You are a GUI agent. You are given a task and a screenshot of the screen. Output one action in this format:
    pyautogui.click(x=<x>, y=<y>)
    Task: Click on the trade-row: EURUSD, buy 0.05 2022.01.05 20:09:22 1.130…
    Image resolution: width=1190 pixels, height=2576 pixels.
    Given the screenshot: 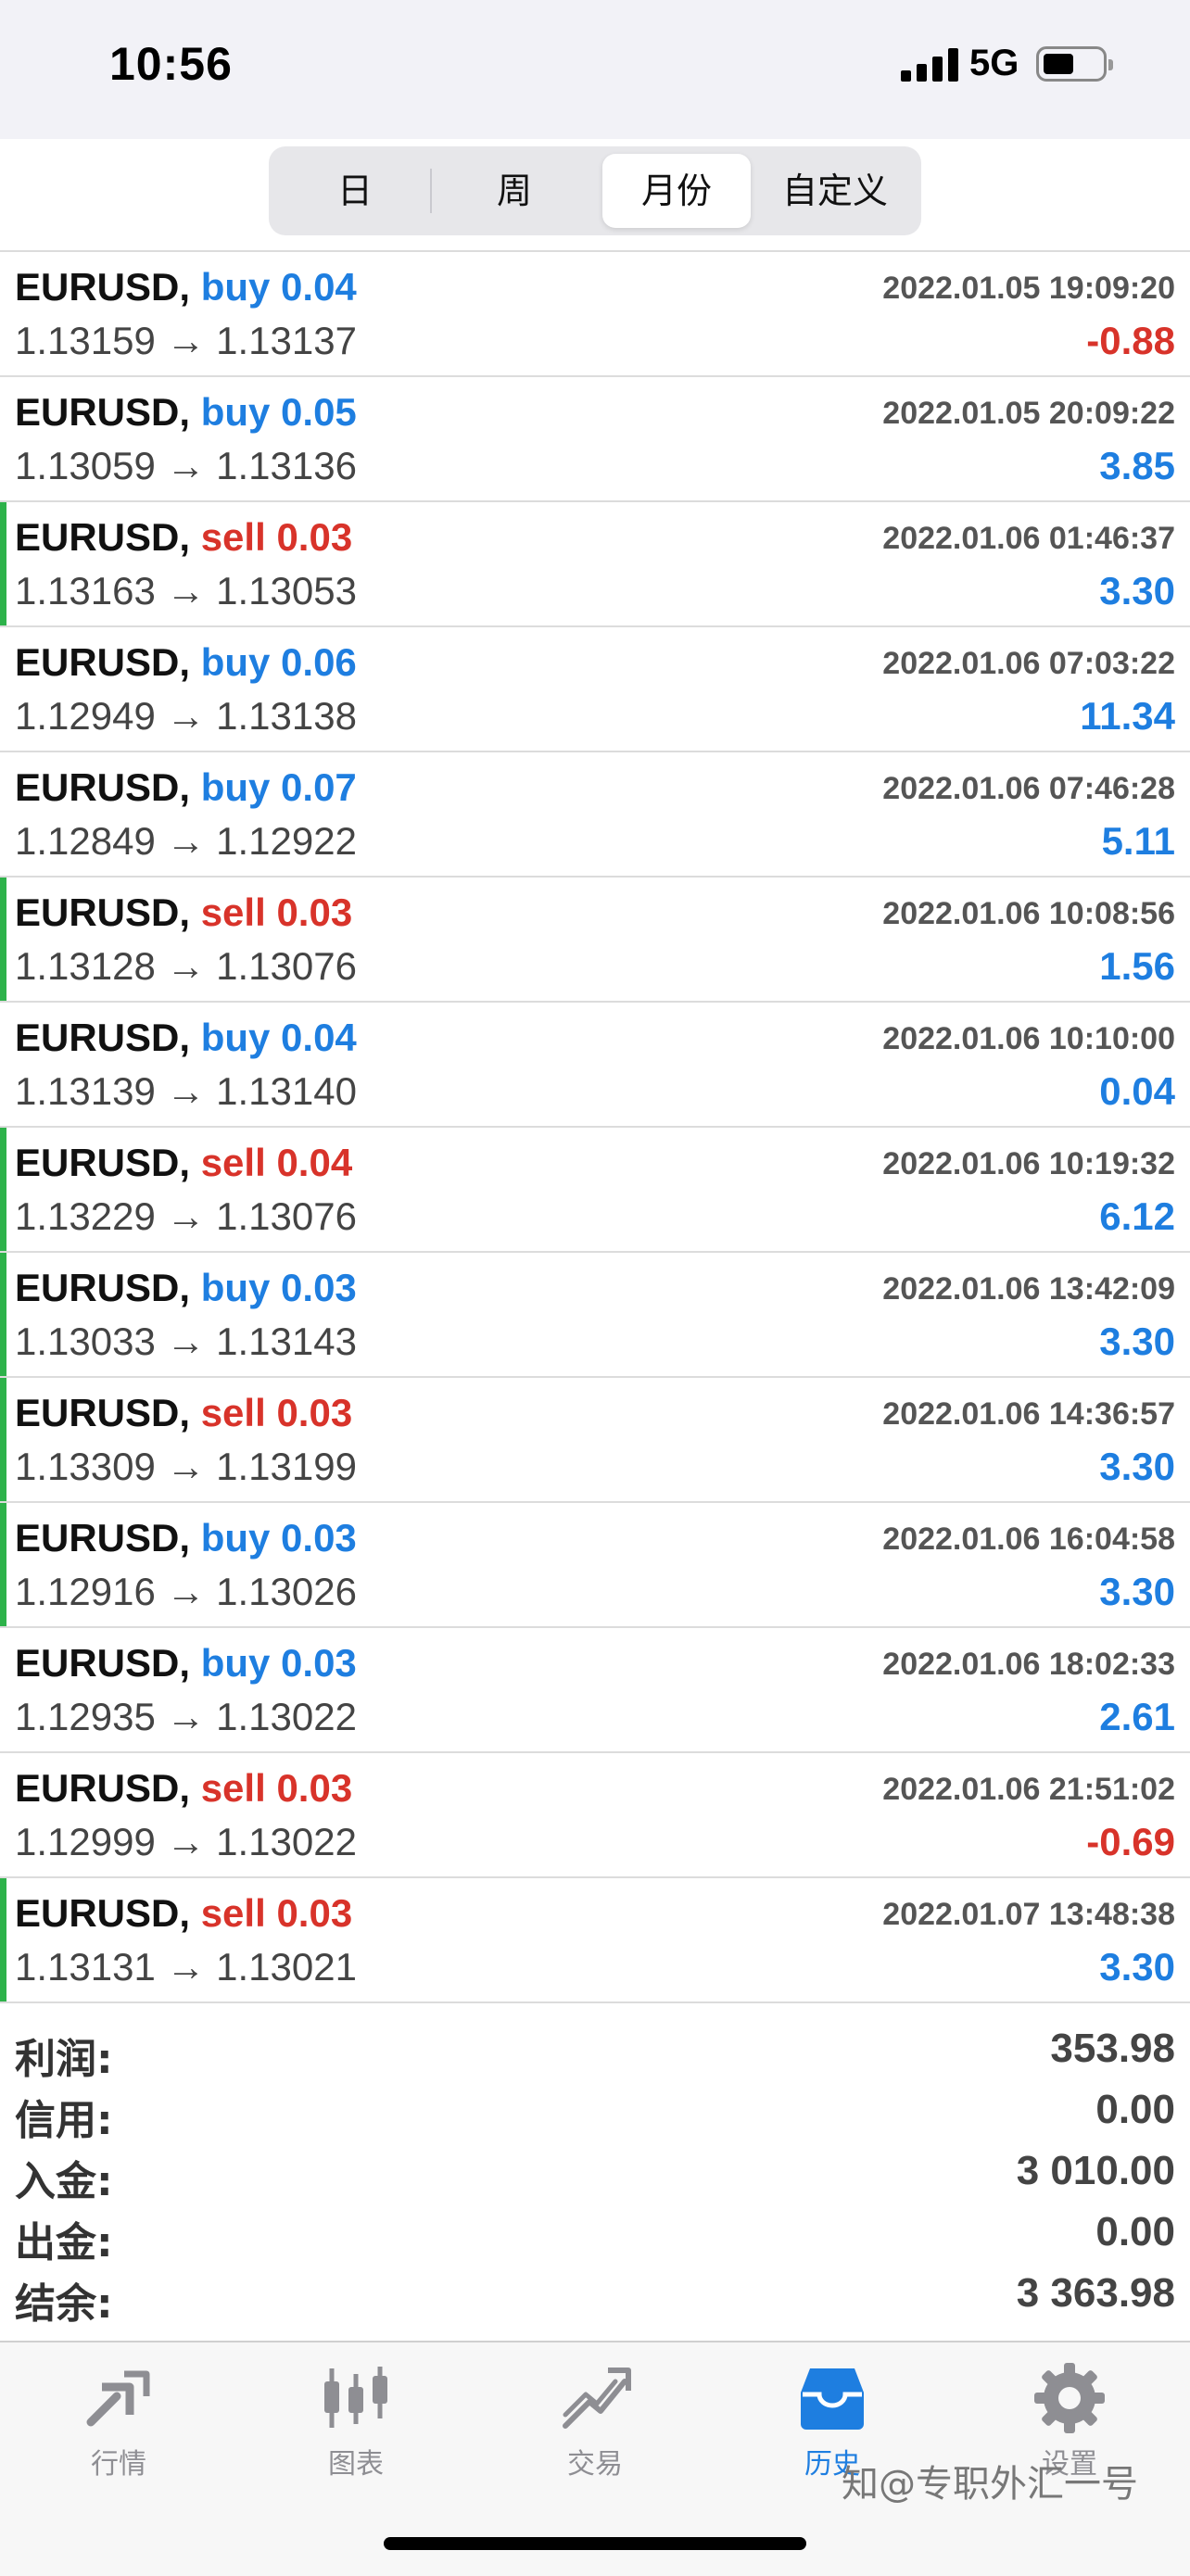 What is the action you would take?
    pyautogui.click(x=595, y=439)
    